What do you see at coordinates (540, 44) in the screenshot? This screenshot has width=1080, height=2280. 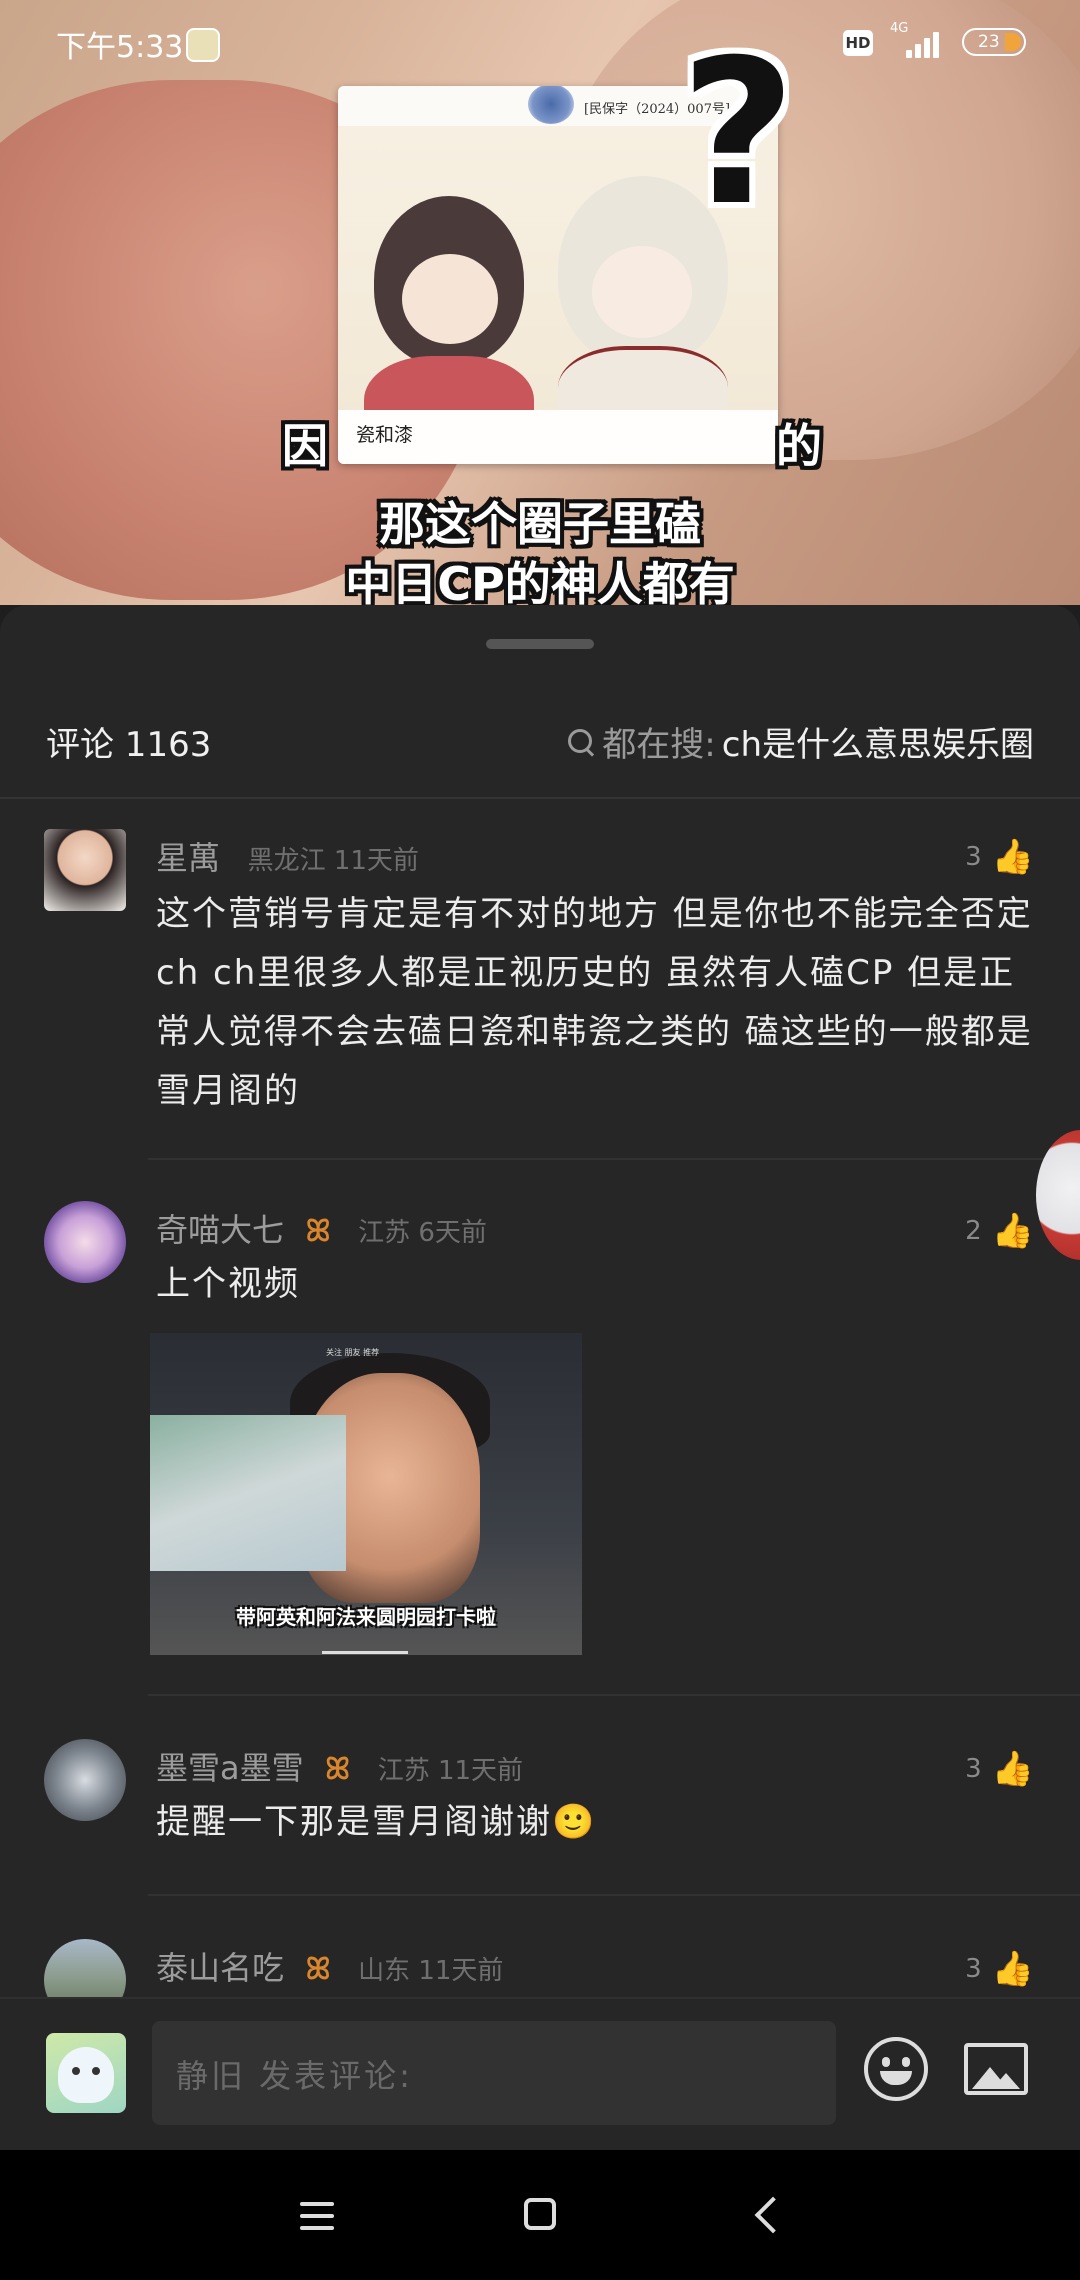 I see `status-bar: 下午5:33 HD 4G 23` at bounding box center [540, 44].